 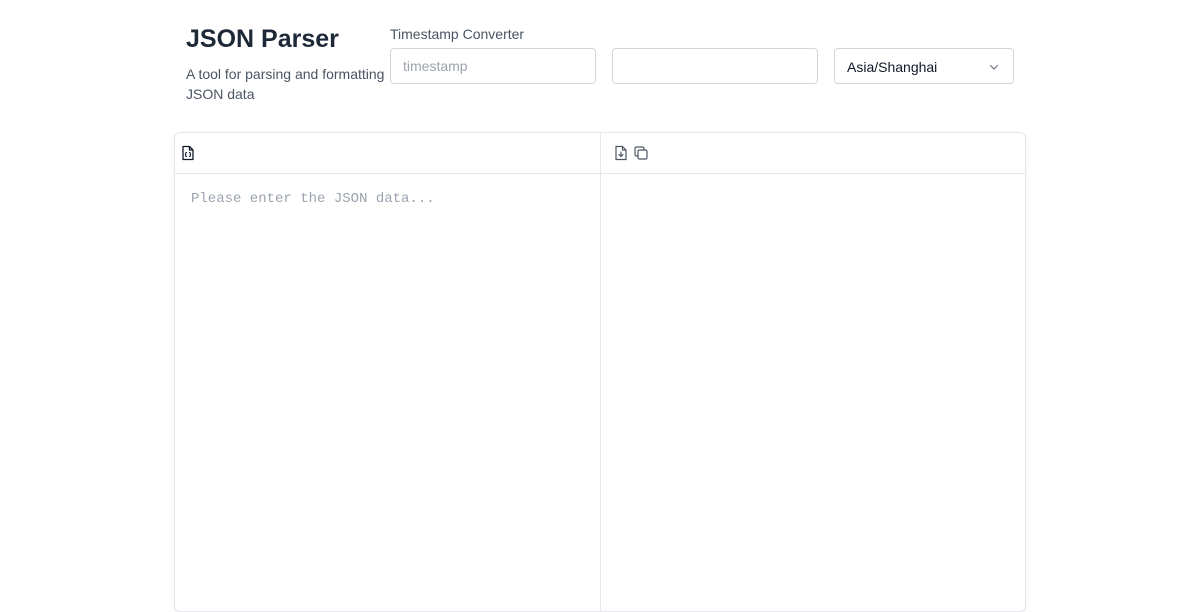 What do you see at coordinates (262, 39) in the screenshot?
I see `page-title: JSON Parser` at bounding box center [262, 39].